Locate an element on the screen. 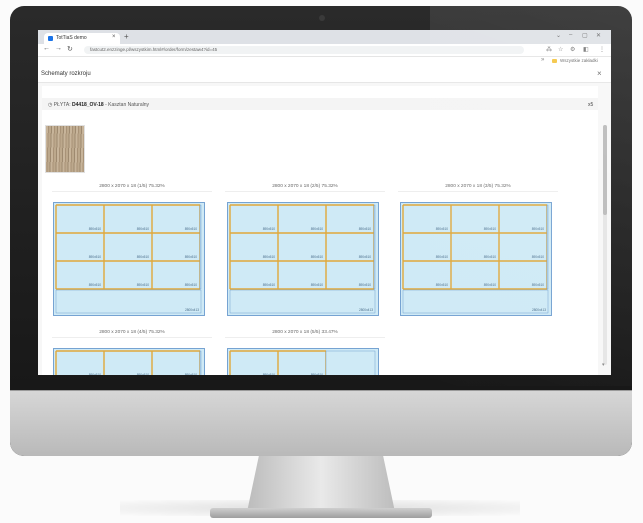 This screenshot has height=523, width=643. webcam is located at coordinates (322, 18).